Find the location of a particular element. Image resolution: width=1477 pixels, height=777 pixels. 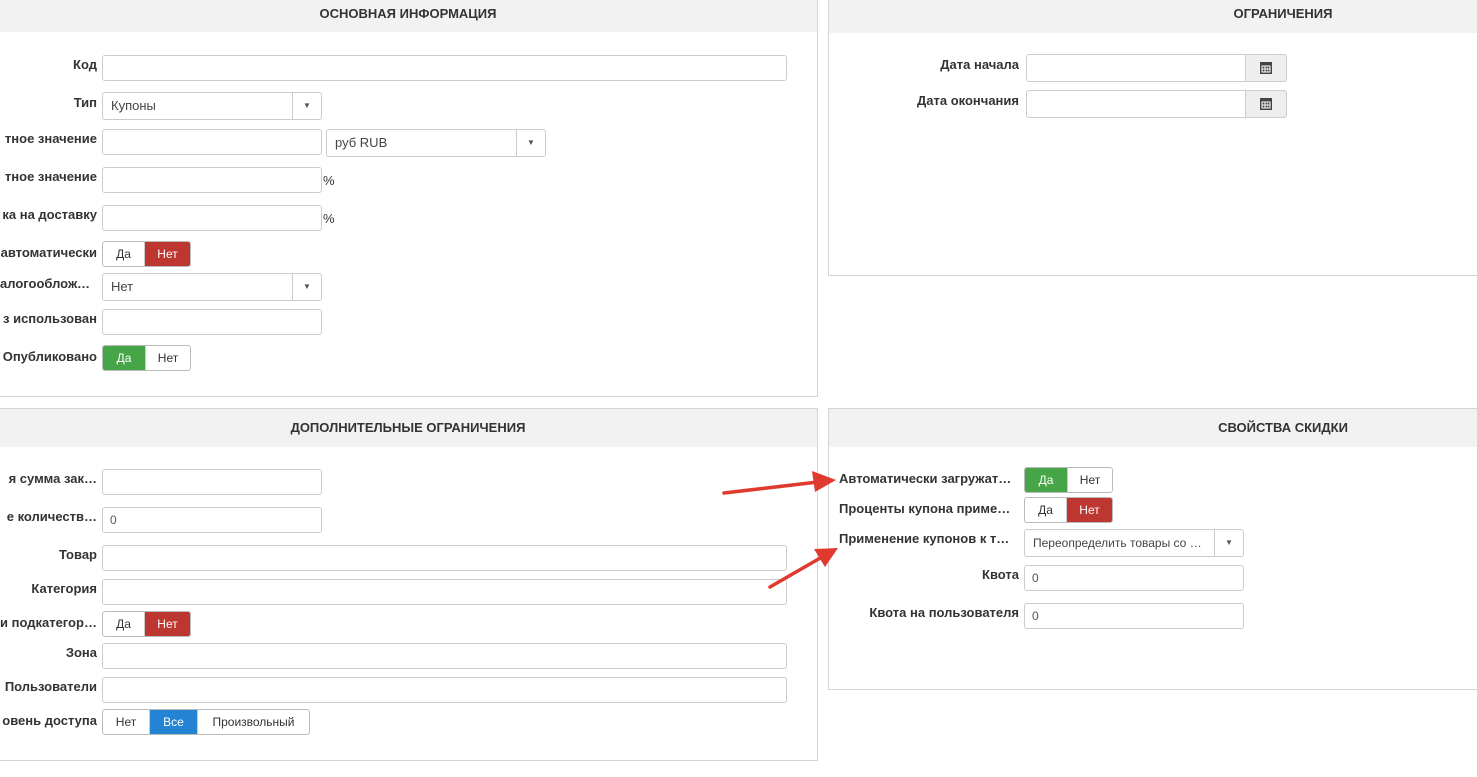

panel-title: ДОПОЛНИТЕЛЬНЫЕ ОГРАНИЧЕНИЯ is located at coordinates (408, 428).